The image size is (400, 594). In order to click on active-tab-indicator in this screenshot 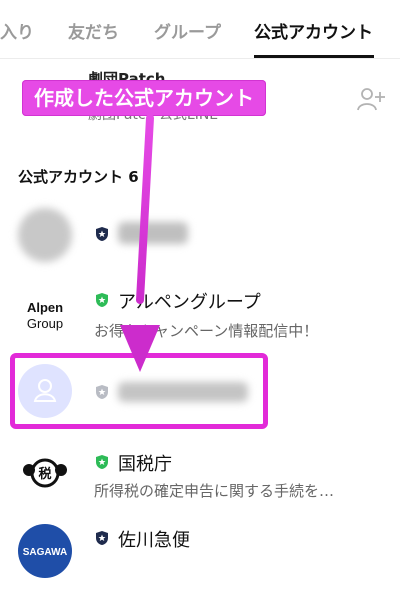, I will do `click(314, 56)`.